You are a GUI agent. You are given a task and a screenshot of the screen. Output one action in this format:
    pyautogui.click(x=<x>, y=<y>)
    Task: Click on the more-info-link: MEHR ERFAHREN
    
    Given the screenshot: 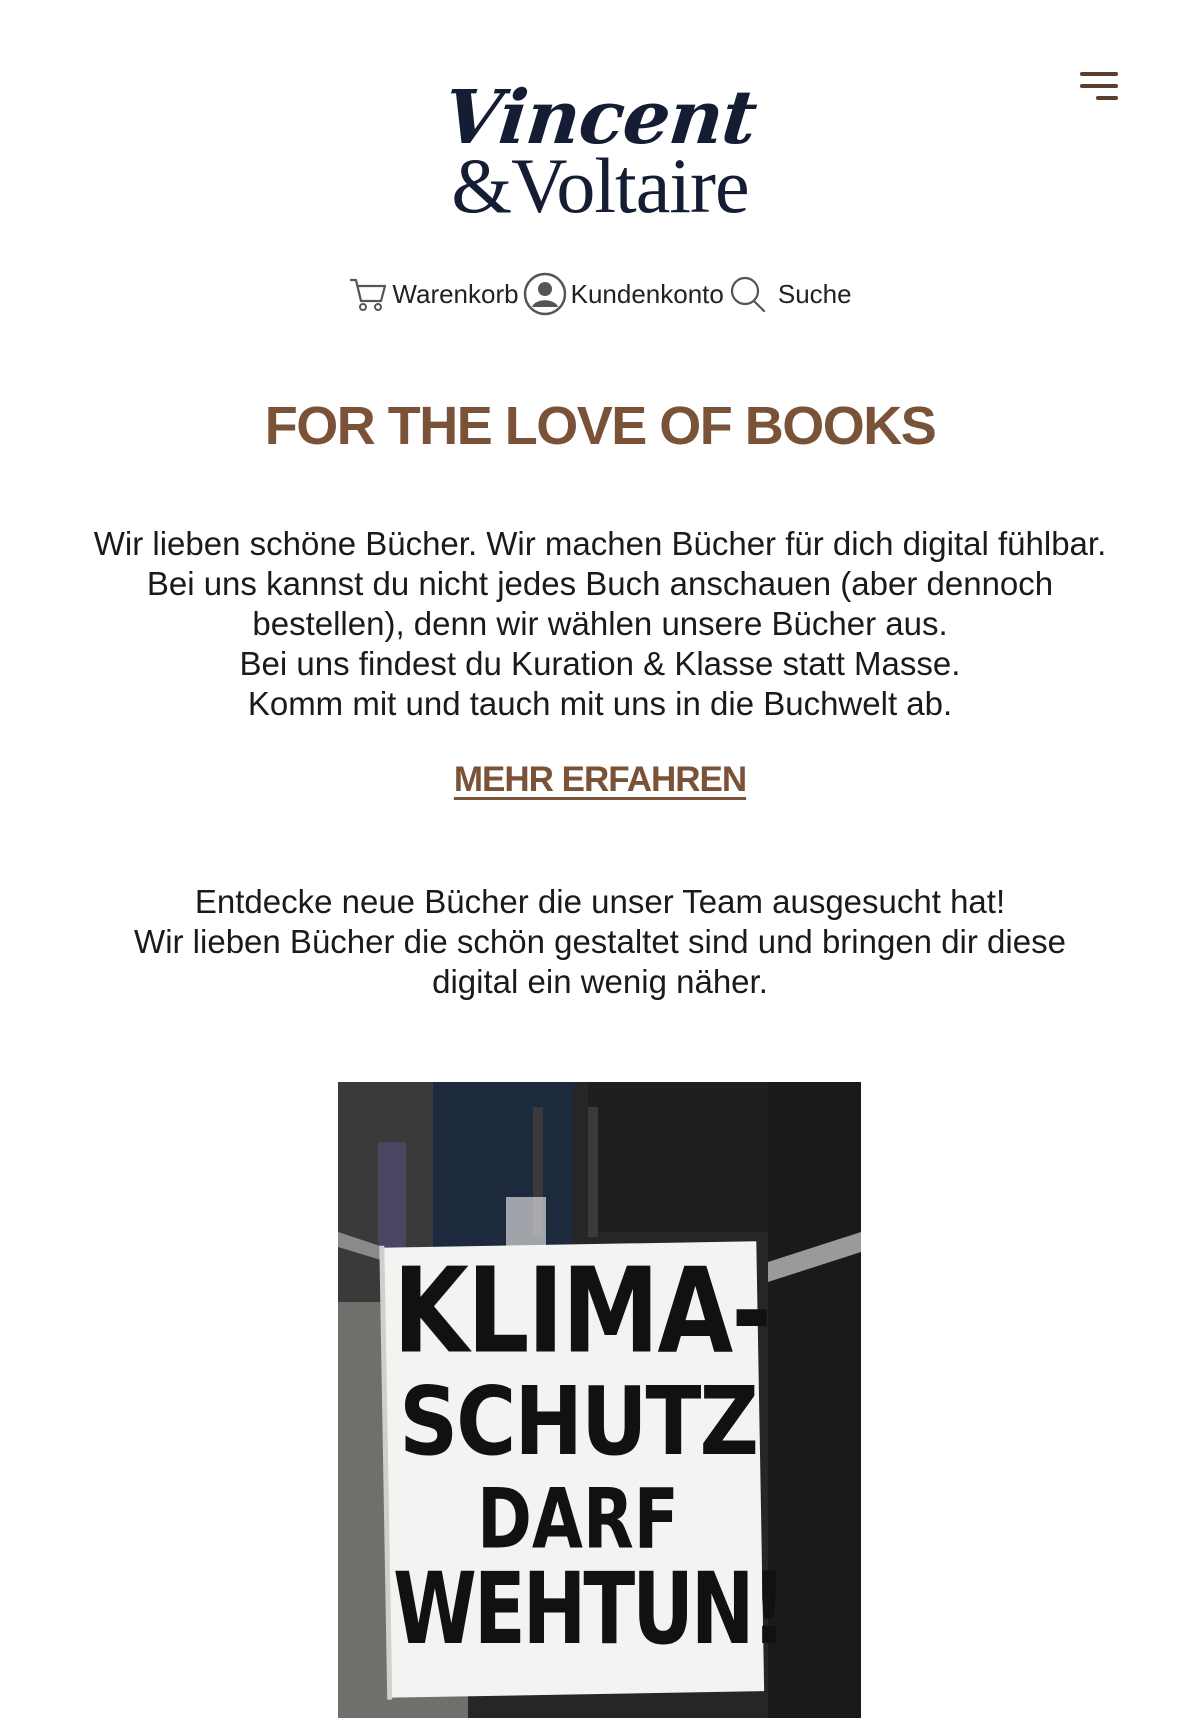 What is the action you would take?
    pyautogui.click(x=600, y=779)
    